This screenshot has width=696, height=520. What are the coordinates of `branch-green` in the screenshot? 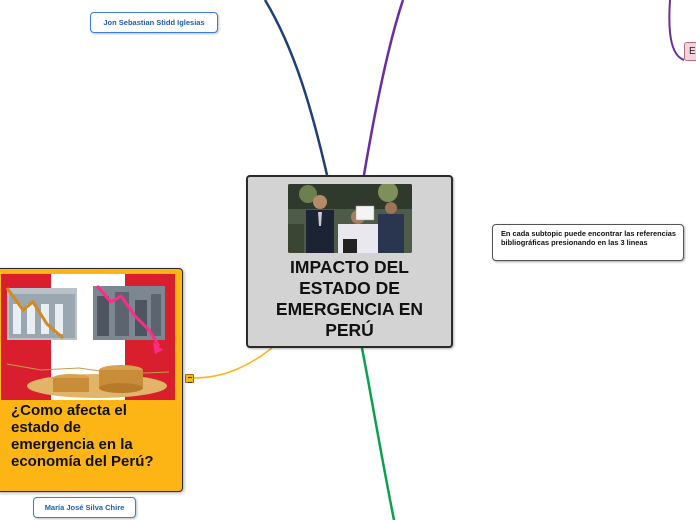 It's located at (378, 433).